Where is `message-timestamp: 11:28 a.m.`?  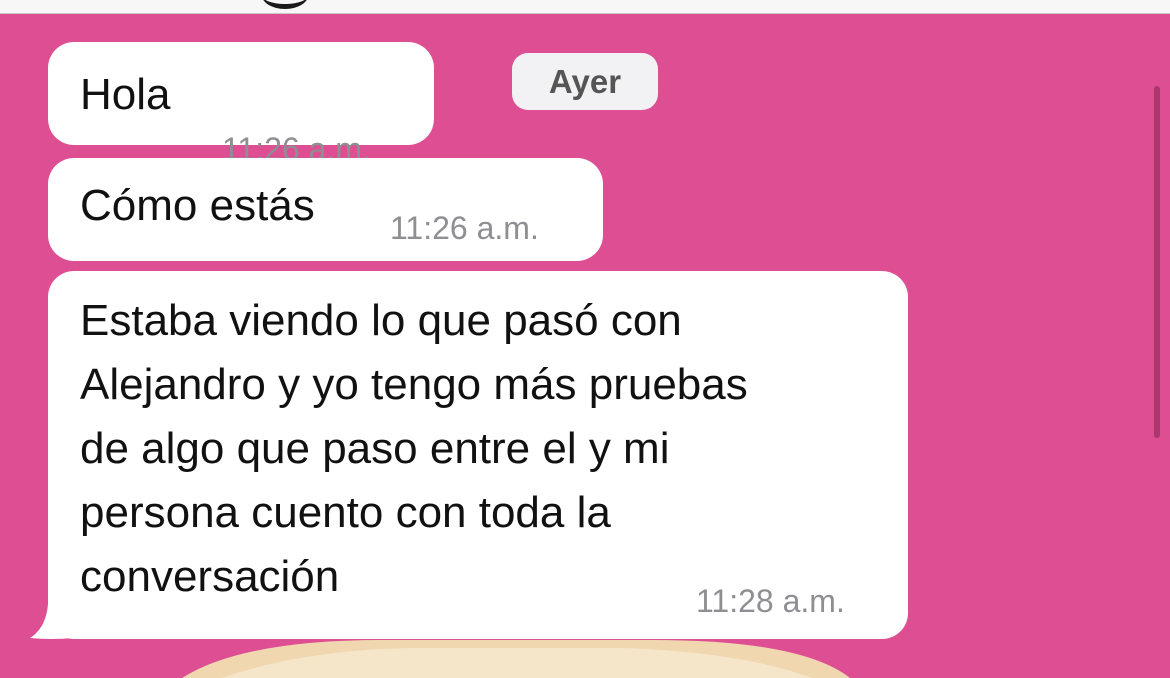
message-timestamp: 11:28 a.m. is located at coordinates (770, 601).